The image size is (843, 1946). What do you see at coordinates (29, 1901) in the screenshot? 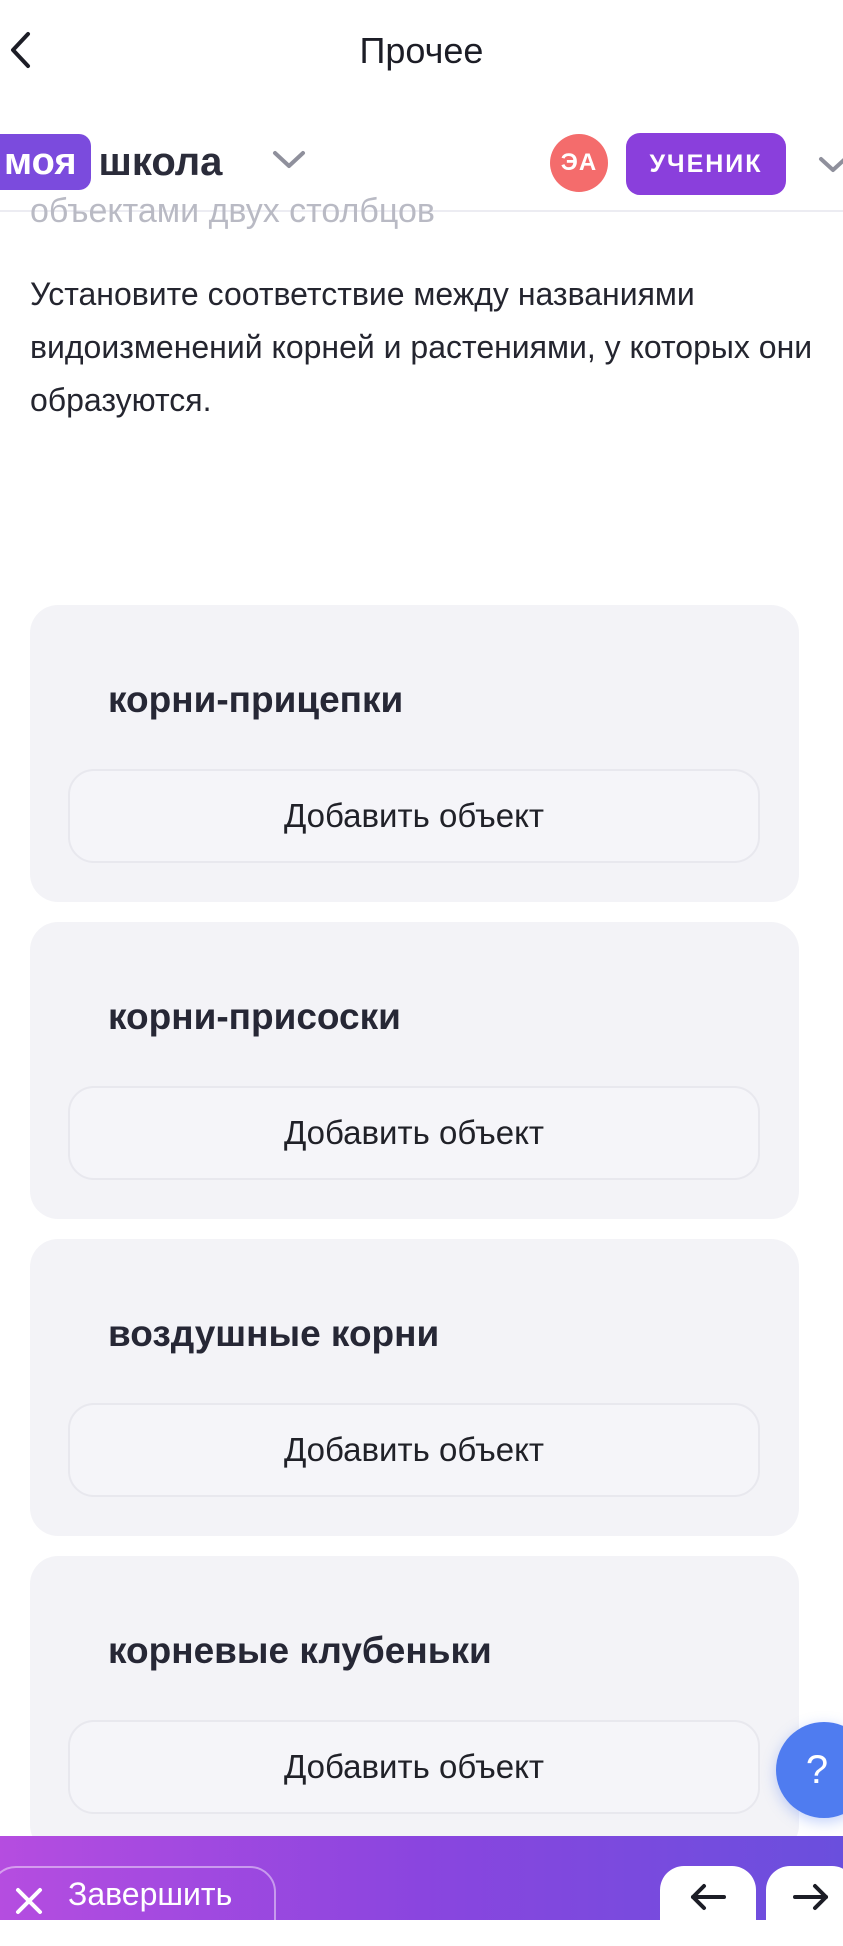
I see `close-icon` at bounding box center [29, 1901].